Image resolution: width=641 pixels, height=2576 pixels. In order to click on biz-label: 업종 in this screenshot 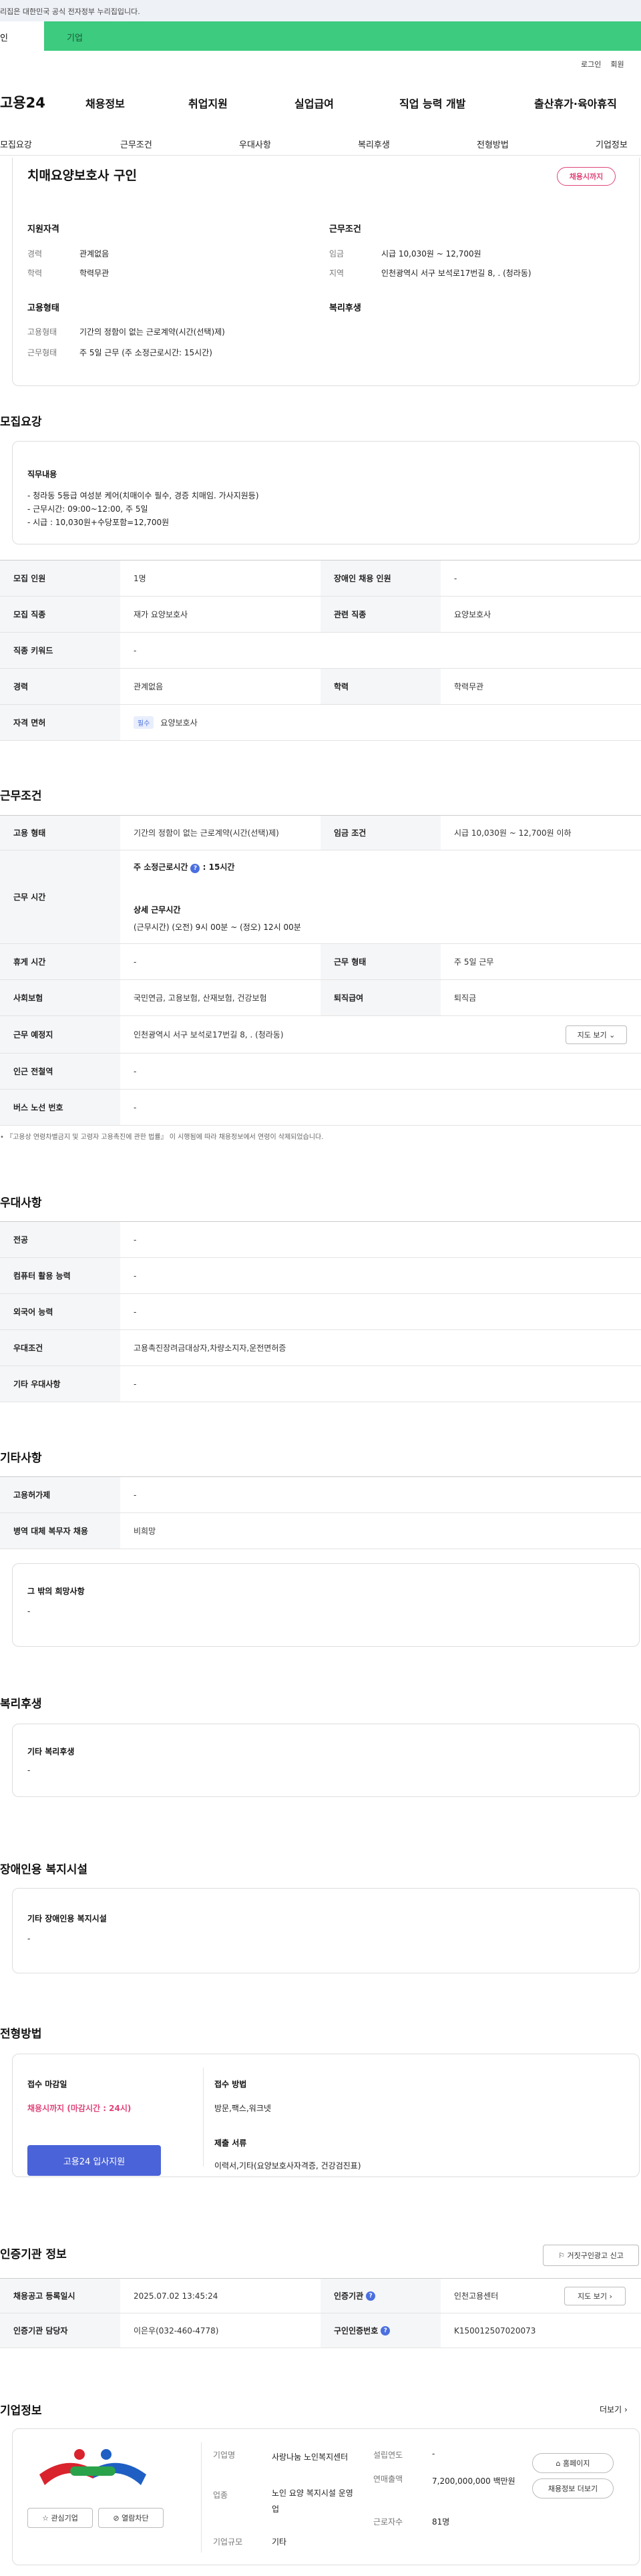, I will do `click(221, 2495)`.